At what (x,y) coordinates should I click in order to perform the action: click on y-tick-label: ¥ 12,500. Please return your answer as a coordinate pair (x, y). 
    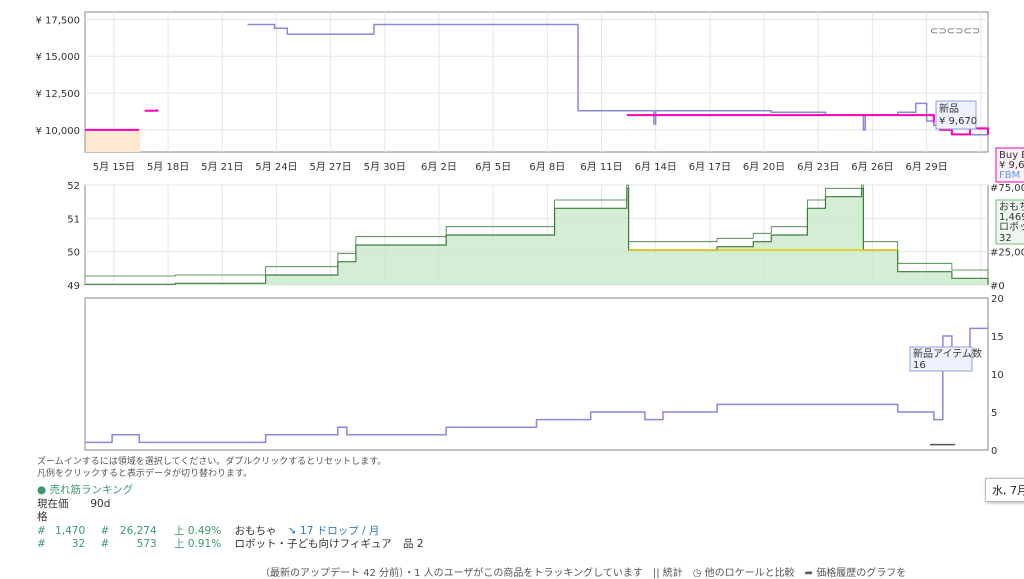
    Looking at the image, I should click on (57, 94).